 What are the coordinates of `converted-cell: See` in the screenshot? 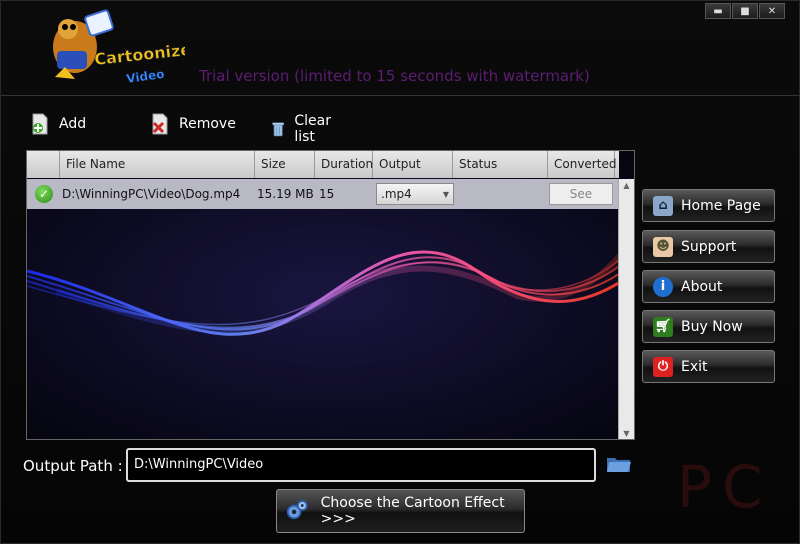 It's located at (581, 194).